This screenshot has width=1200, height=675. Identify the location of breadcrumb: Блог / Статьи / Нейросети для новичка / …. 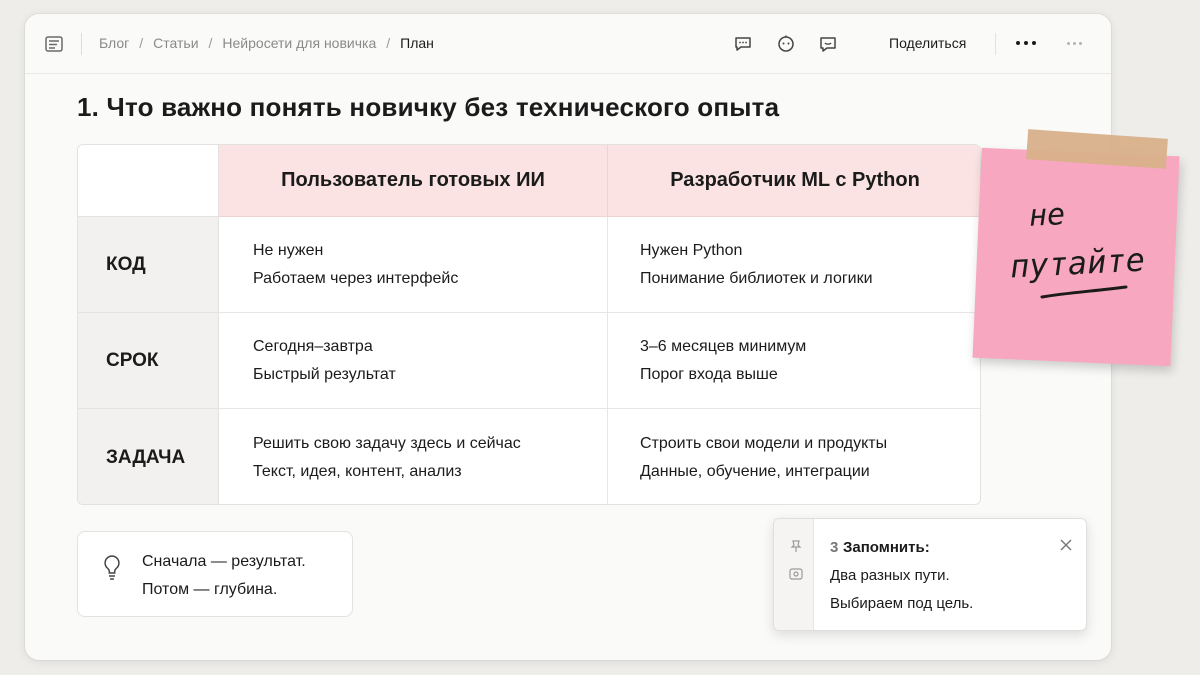
(266, 43).